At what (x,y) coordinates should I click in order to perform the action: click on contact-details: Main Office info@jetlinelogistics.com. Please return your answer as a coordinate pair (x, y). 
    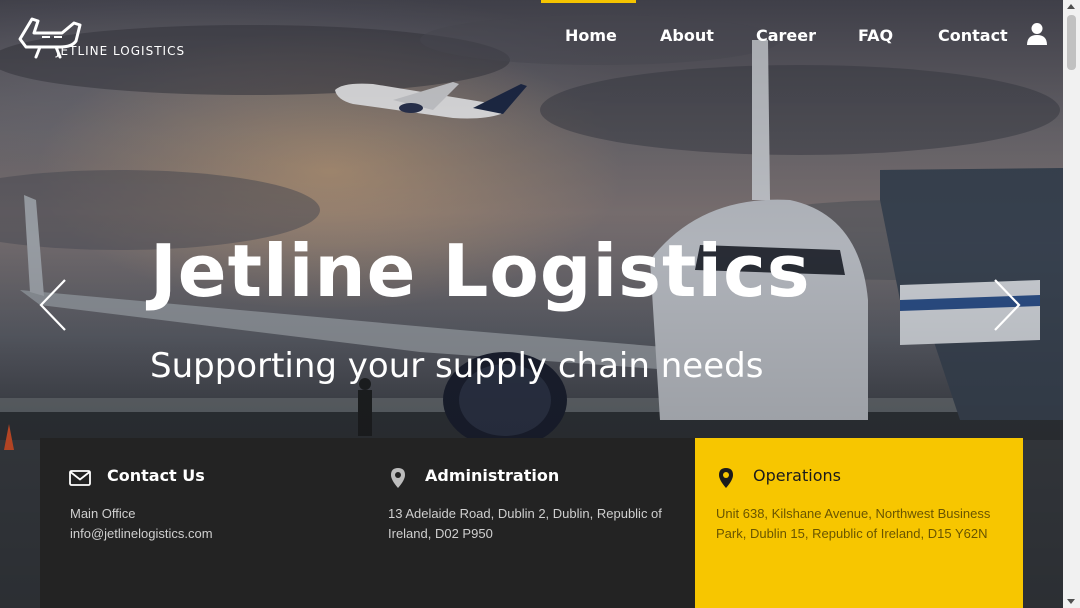
    Looking at the image, I should click on (210, 524).